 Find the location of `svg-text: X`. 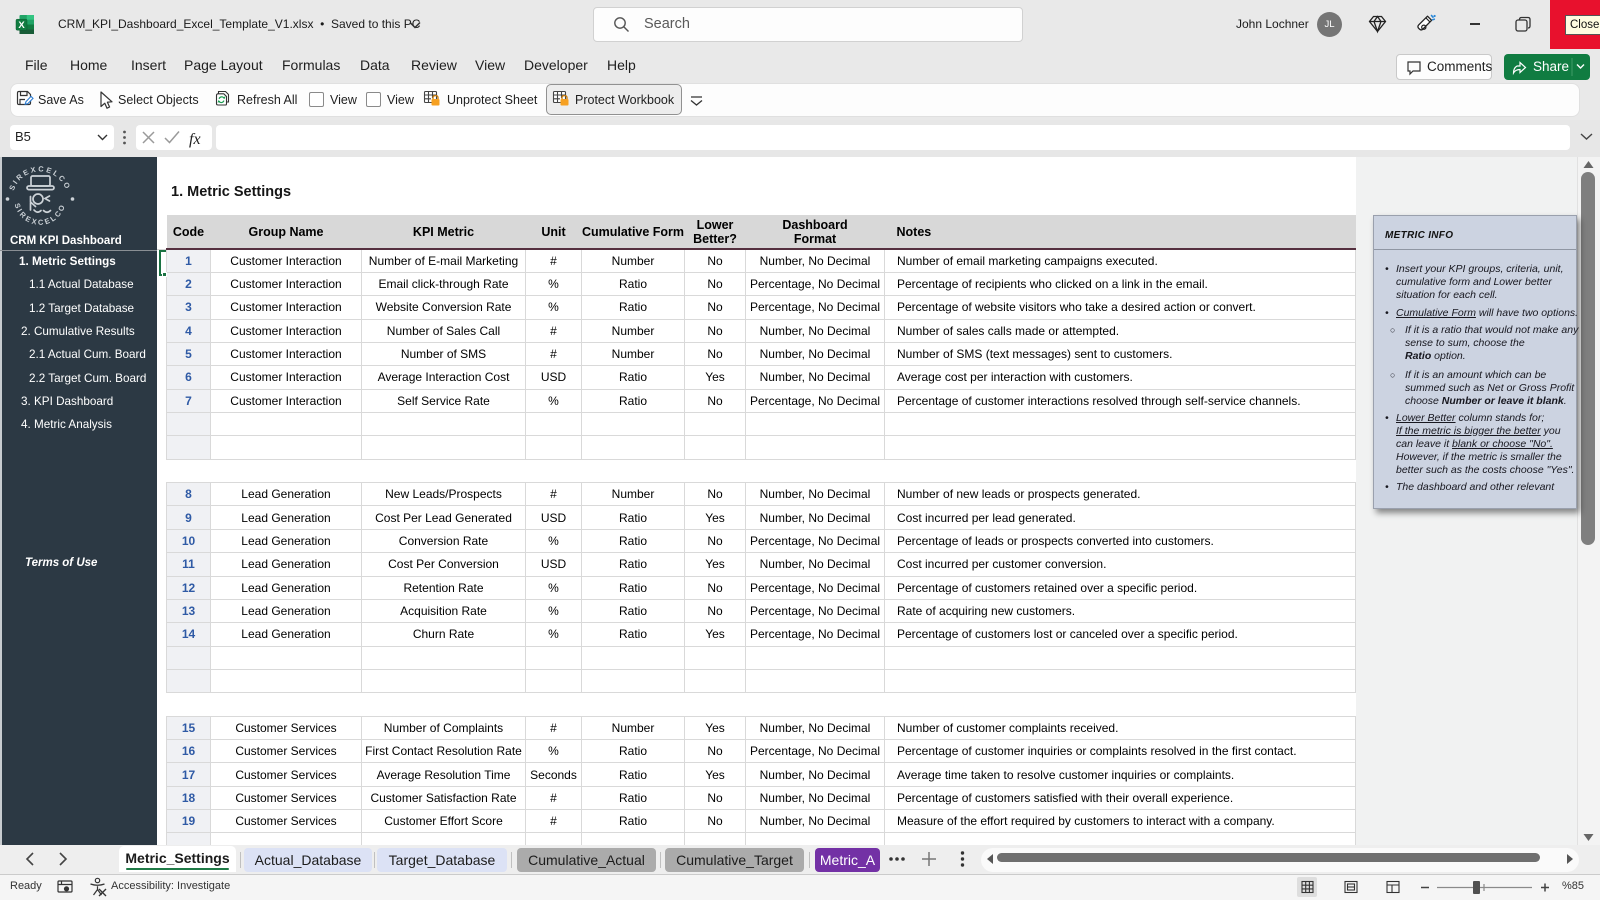

svg-text: X is located at coordinates (21, 25).